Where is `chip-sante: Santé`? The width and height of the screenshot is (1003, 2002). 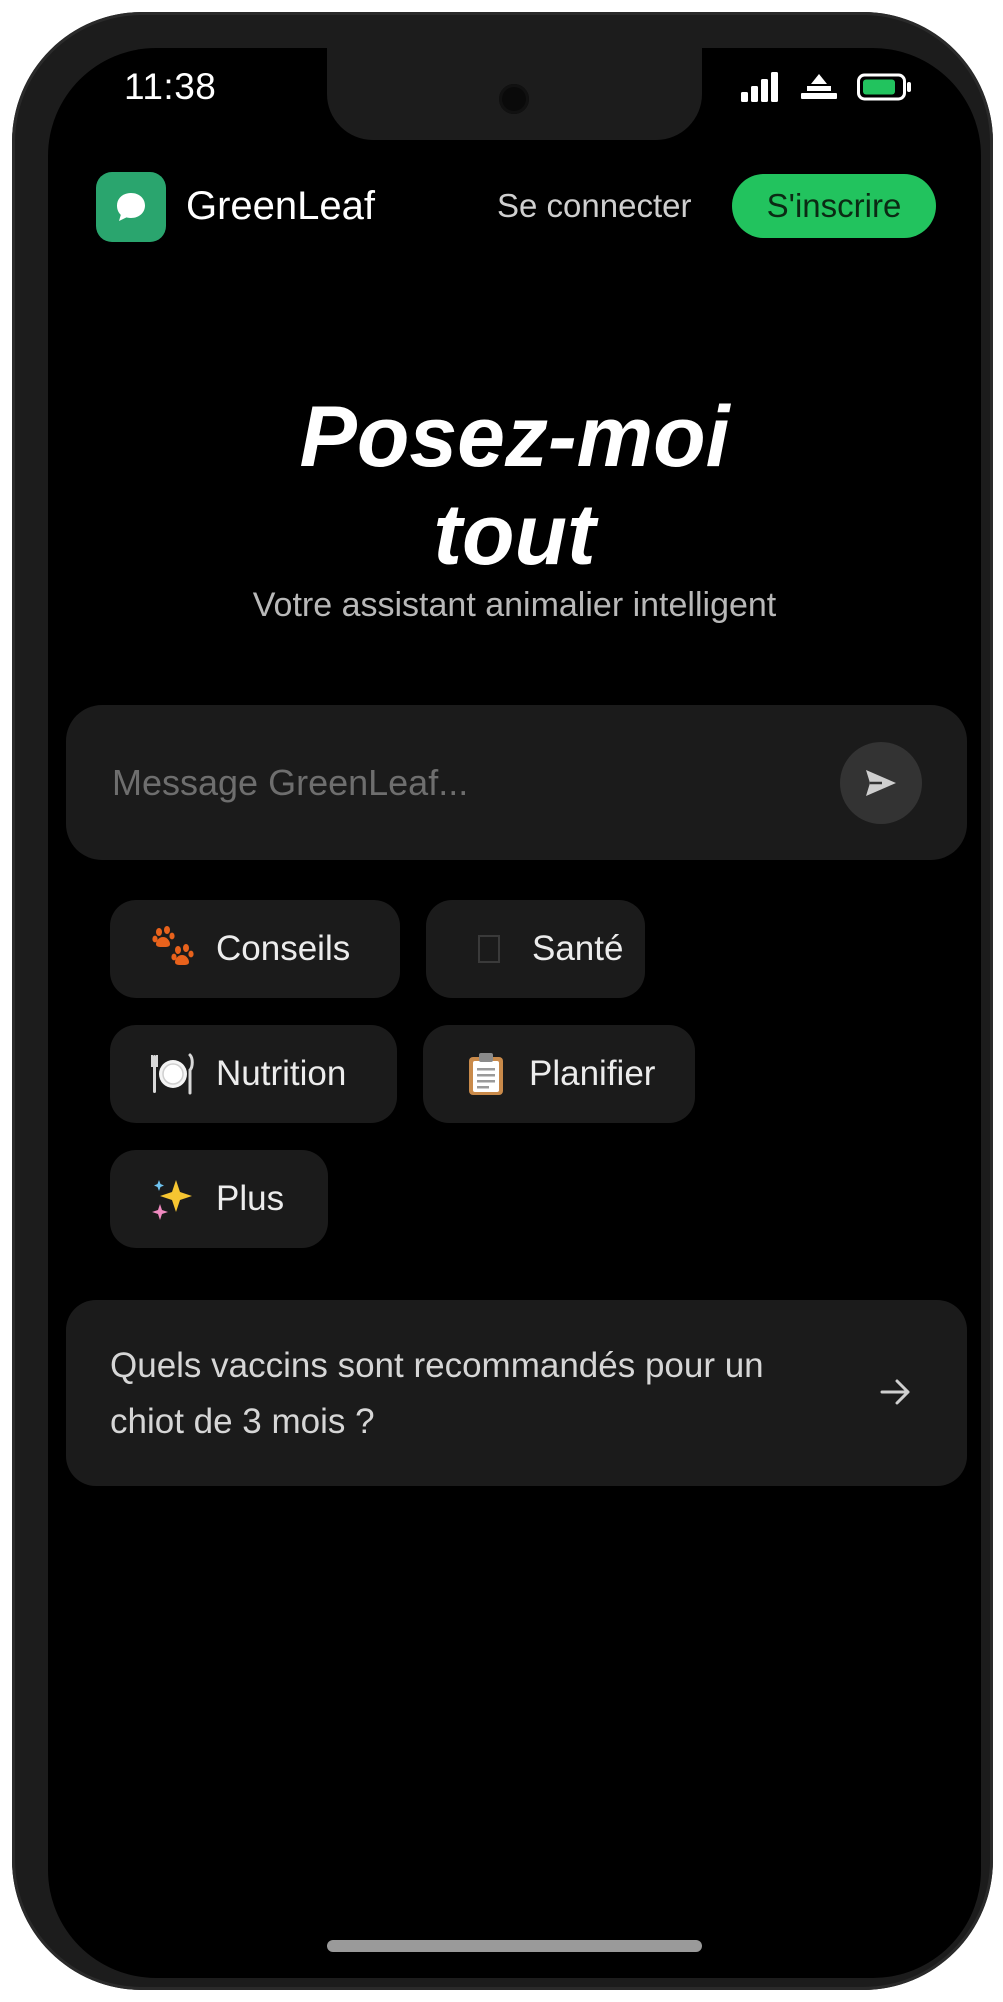
chip-sante: Santé is located at coordinates (535, 949).